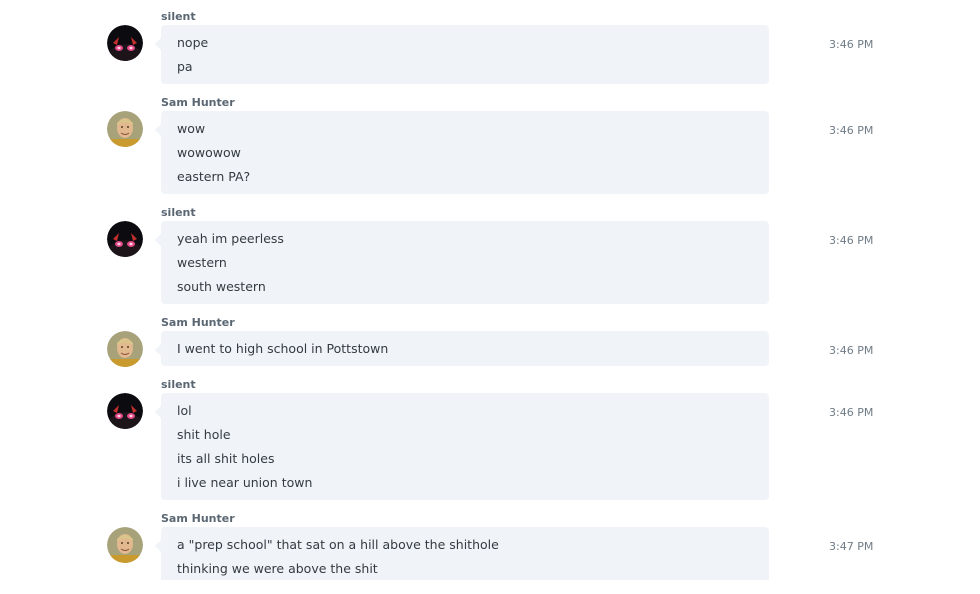 The image size is (980, 594). What do you see at coordinates (193, 42) in the screenshot?
I see `message-line: nope` at bounding box center [193, 42].